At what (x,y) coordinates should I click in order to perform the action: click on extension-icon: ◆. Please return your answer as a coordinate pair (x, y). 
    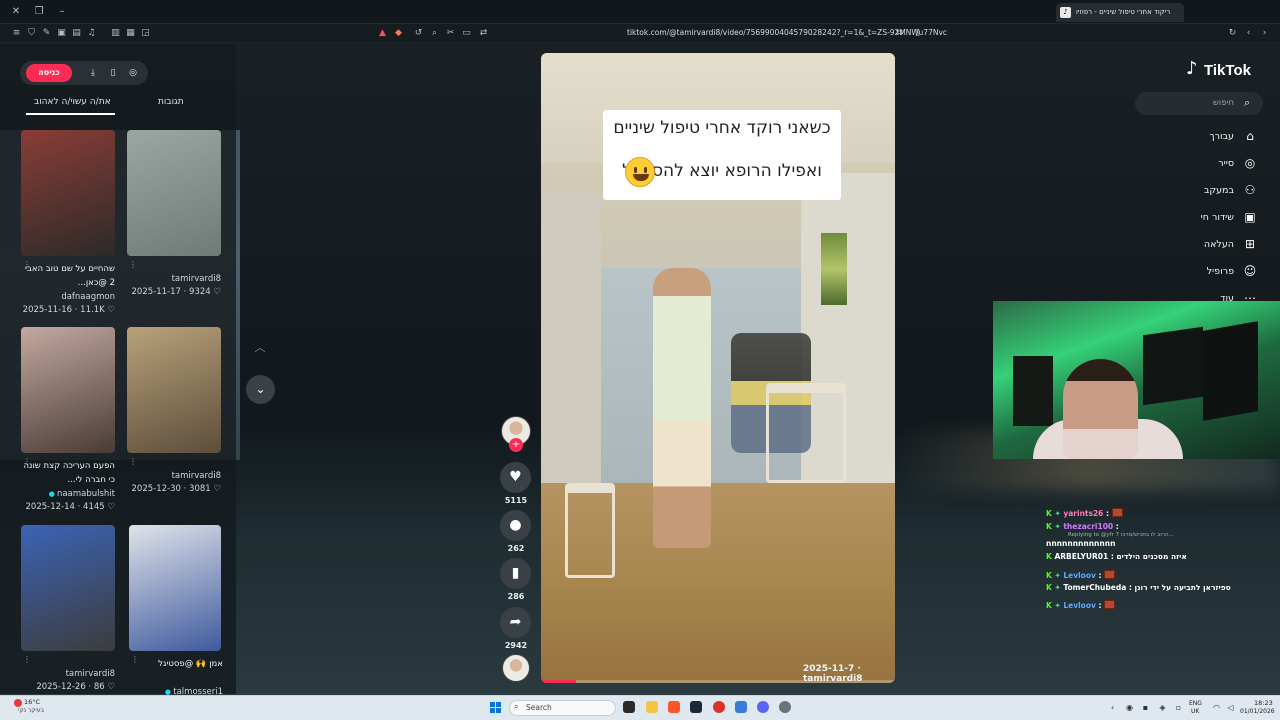
    Looking at the image, I should click on (398, 33).